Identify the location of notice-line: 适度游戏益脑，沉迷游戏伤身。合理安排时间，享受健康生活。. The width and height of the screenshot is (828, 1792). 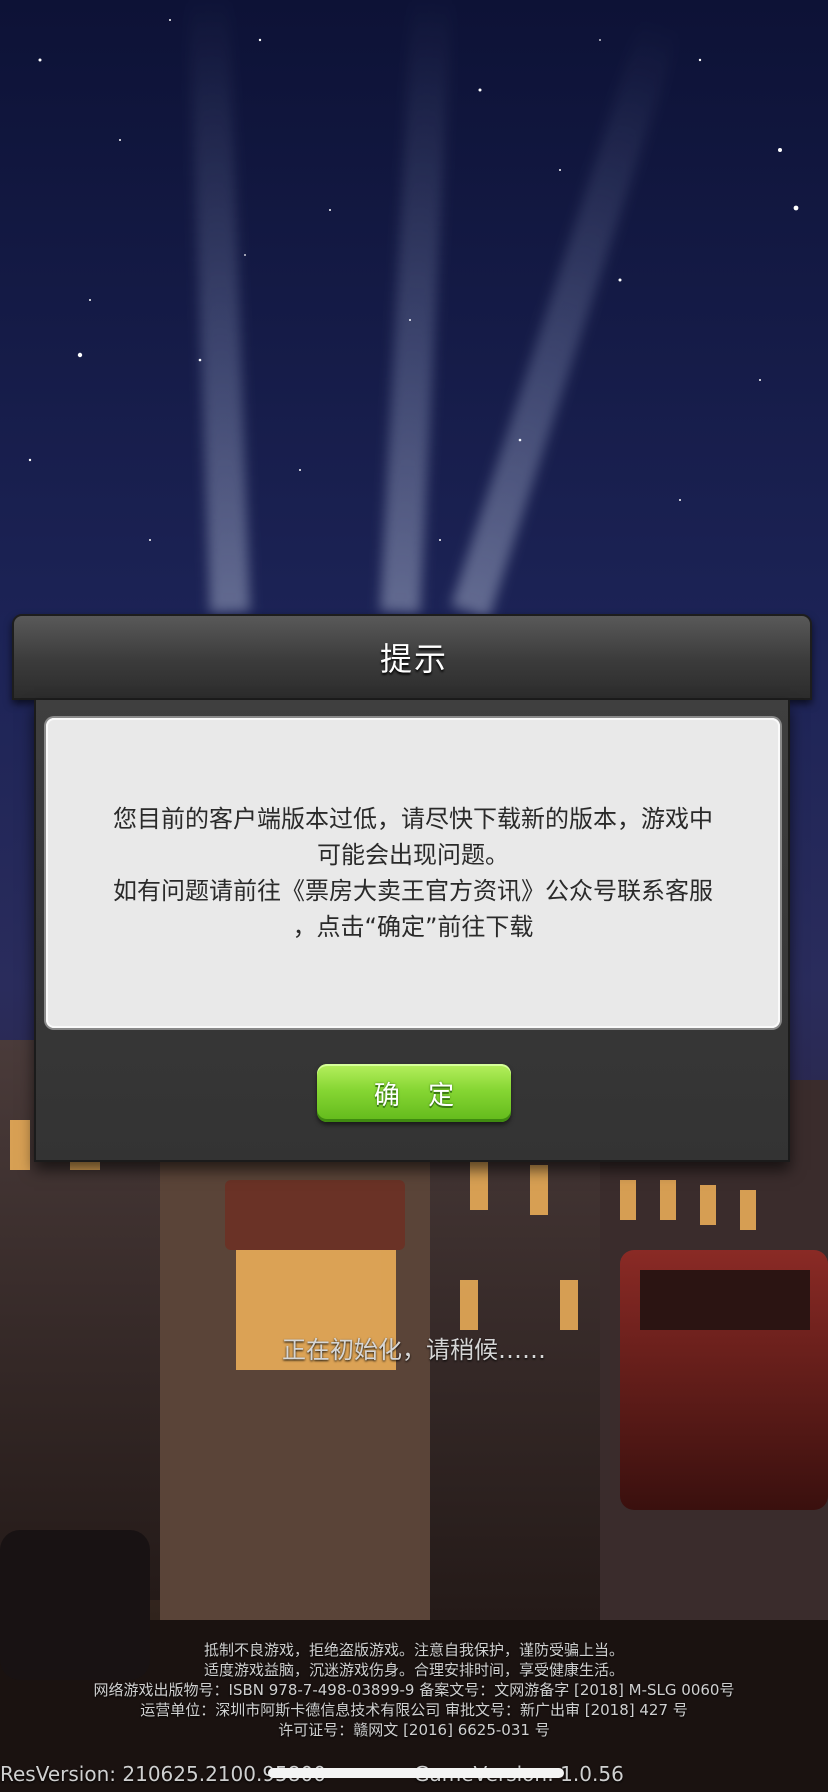
(413, 1670).